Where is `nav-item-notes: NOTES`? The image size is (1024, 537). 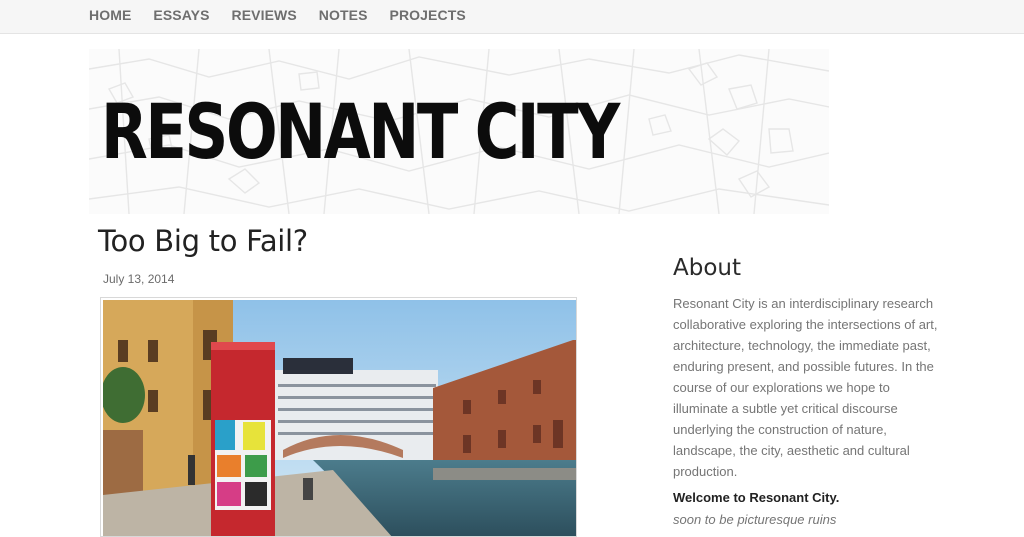 nav-item-notes: NOTES is located at coordinates (343, 15).